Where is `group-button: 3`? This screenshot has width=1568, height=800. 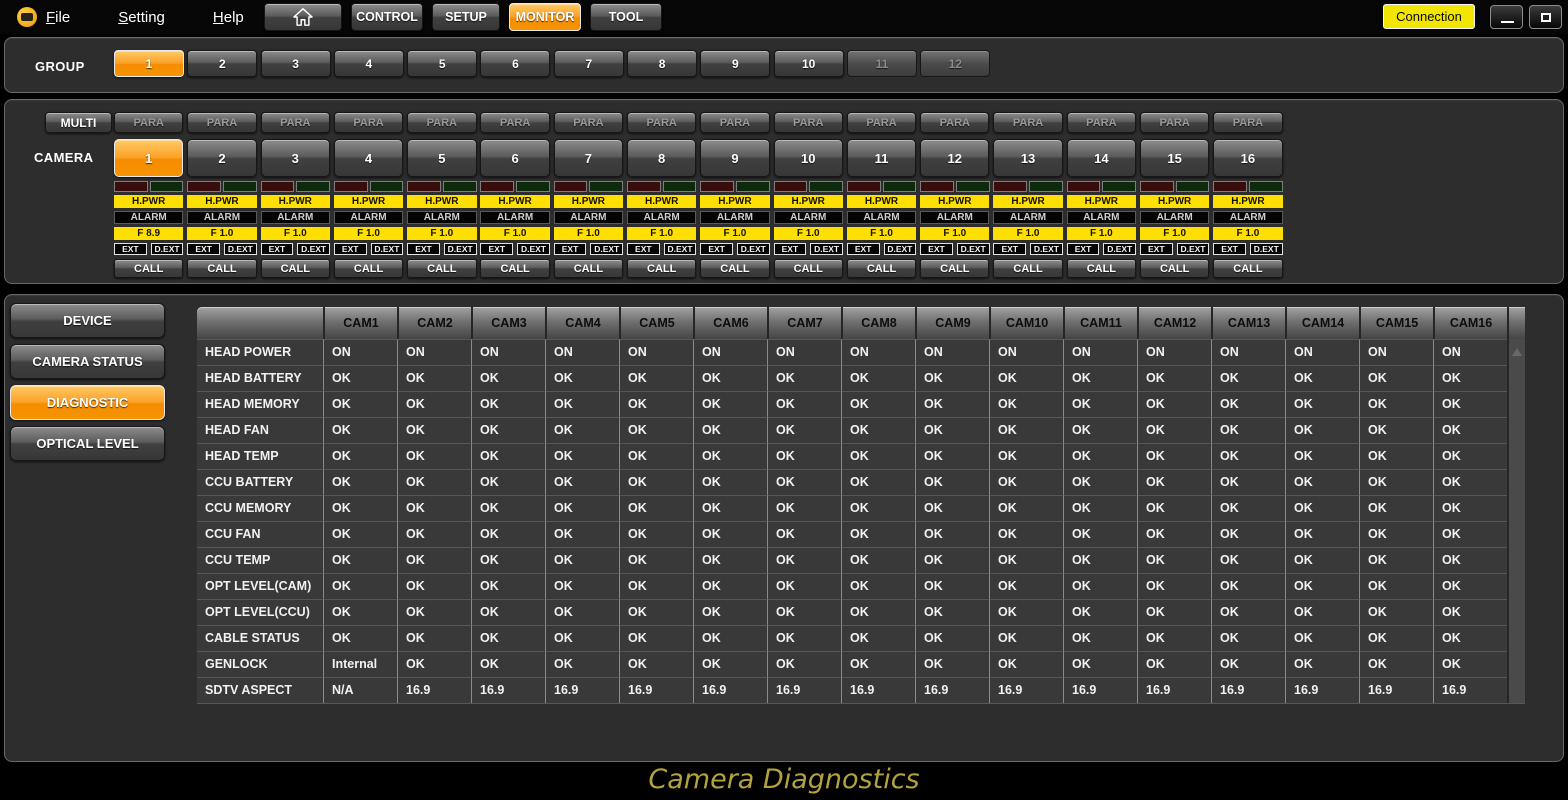
group-button: 3 is located at coordinates (295, 63).